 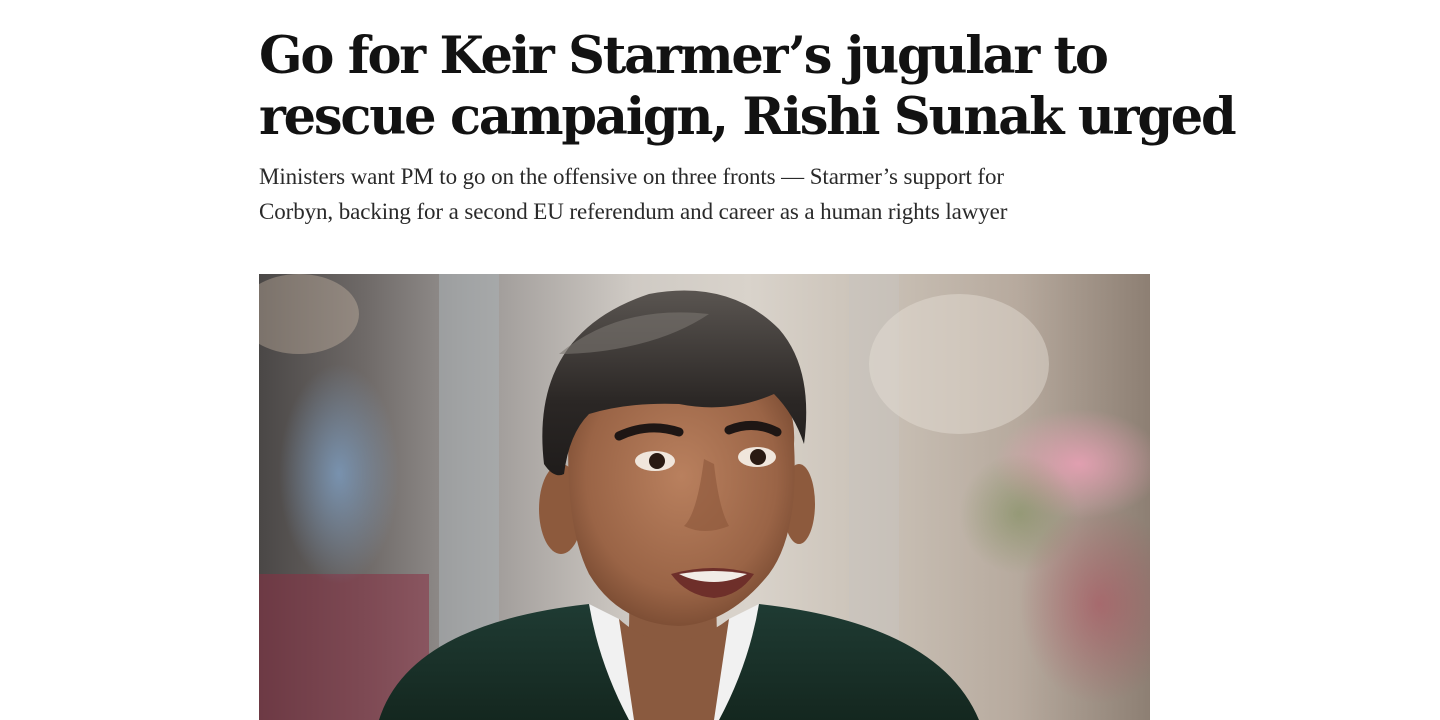 I want to click on headline-line-1: Go for Keir Starmer’s jugular to, so click(x=684, y=56).